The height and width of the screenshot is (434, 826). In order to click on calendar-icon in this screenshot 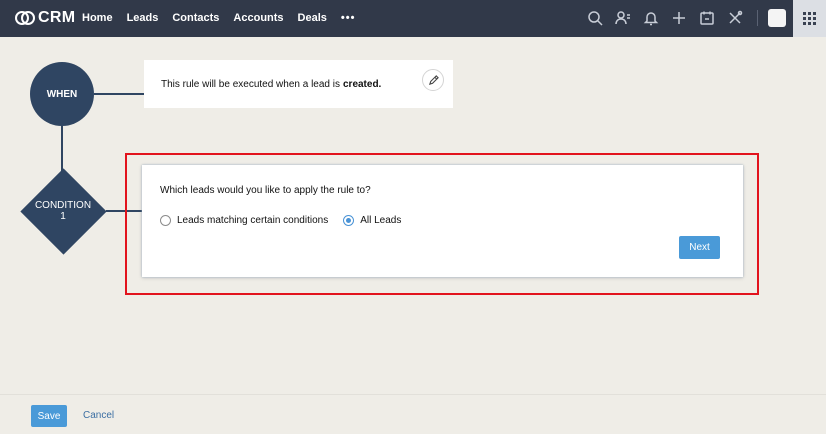, I will do `click(707, 18)`.